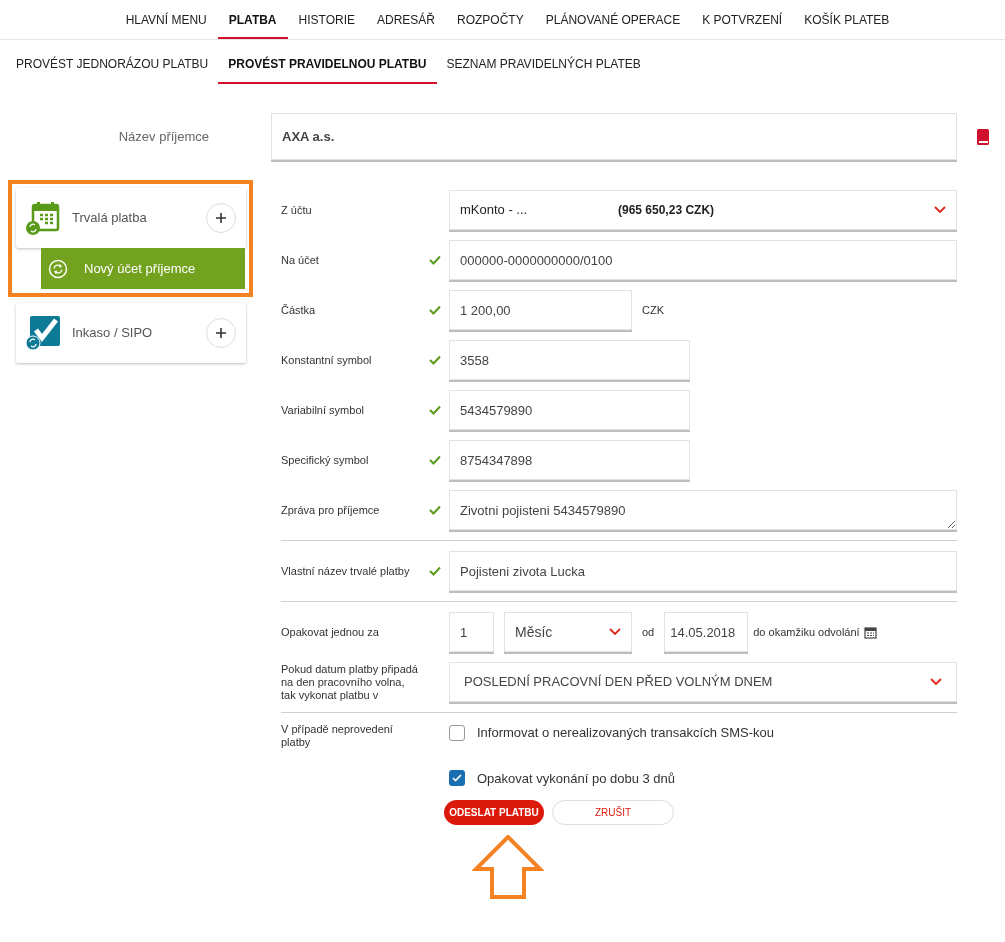 The image size is (1005, 942). Describe the element at coordinates (323, 410) in the screenshot. I see `field-label: Variabilní symbol` at that location.